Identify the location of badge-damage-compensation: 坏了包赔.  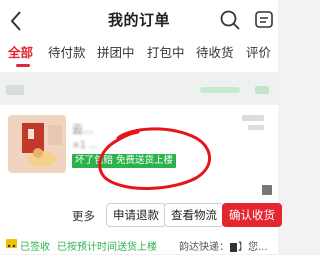
(94, 161).